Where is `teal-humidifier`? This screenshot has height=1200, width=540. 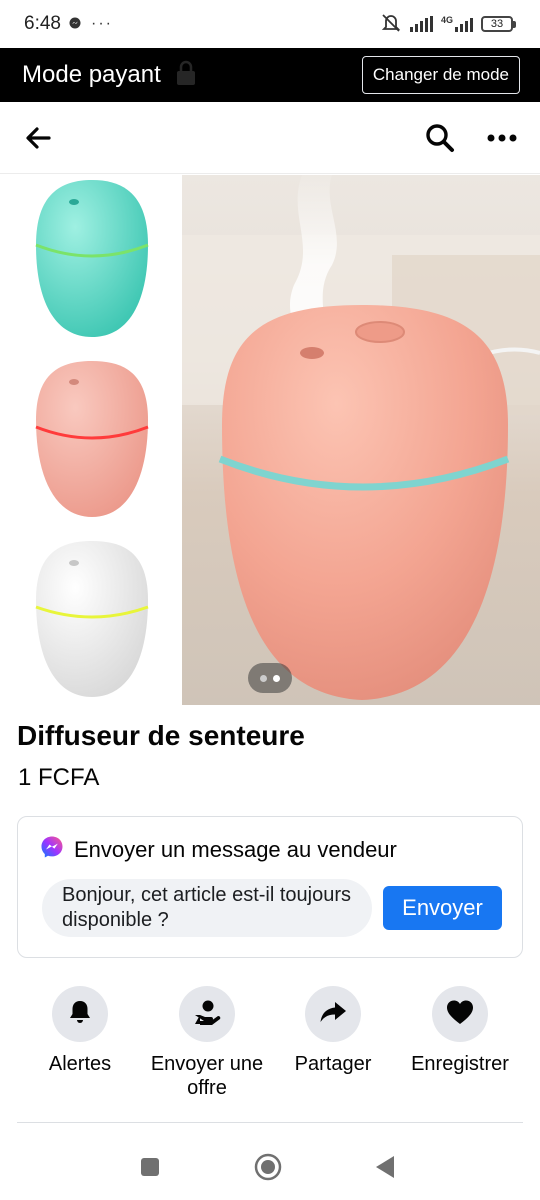 teal-humidifier is located at coordinates (92, 258).